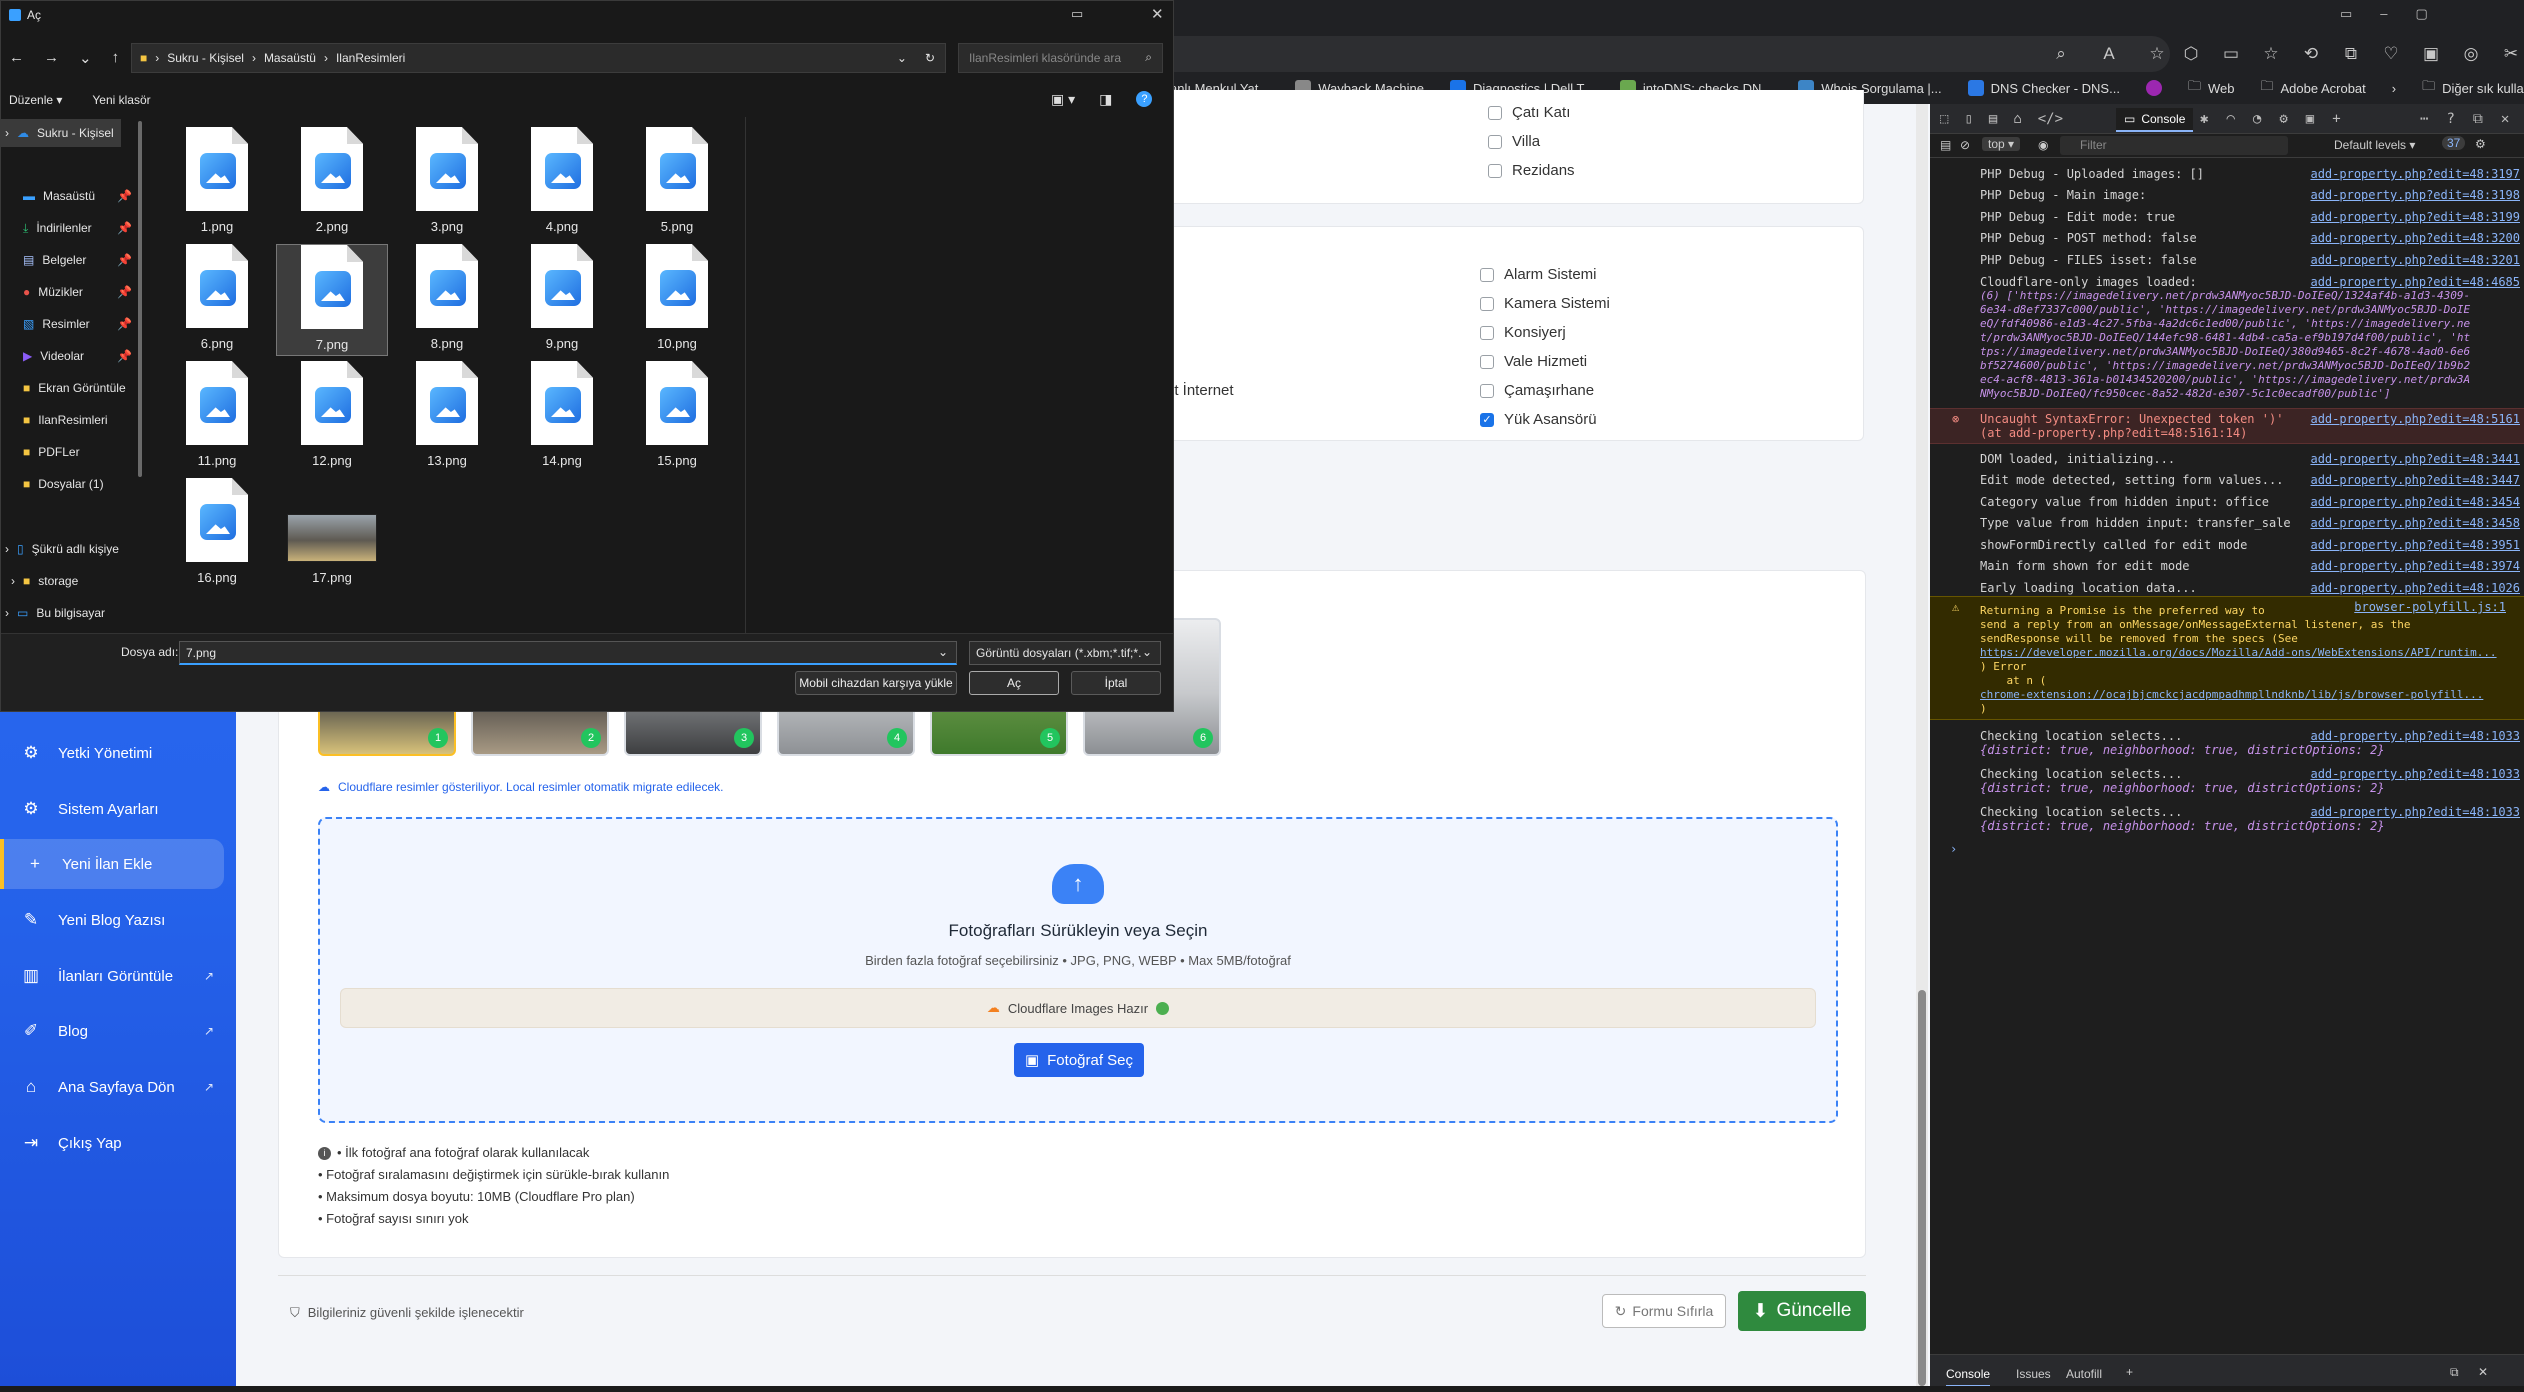 The image size is (2524, 1392). Describe the element at coordinates (2311, 54) in the screenshot. I see `history-icon: ⟲` at that location.